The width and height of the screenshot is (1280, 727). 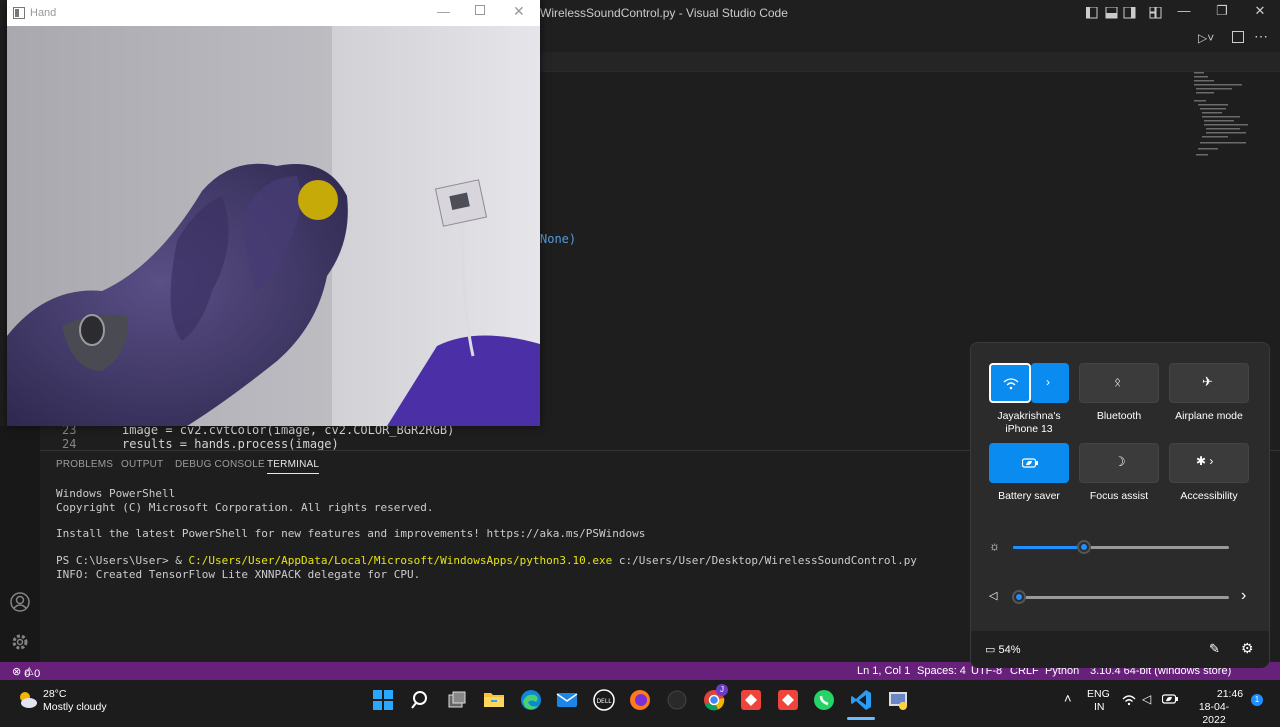 I want to click on firefox-icon, so click(x=640, y=700).